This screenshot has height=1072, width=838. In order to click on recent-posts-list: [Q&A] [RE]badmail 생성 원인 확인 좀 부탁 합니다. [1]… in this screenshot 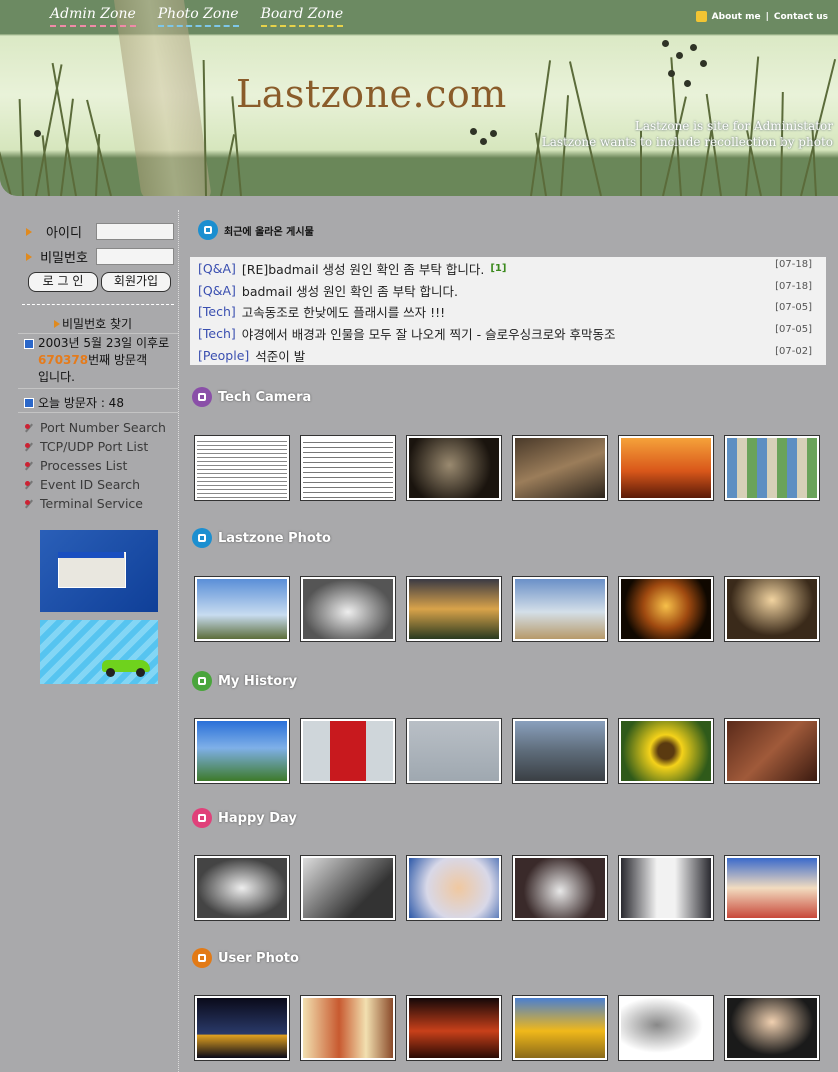, I will do `click(508, 311)`.